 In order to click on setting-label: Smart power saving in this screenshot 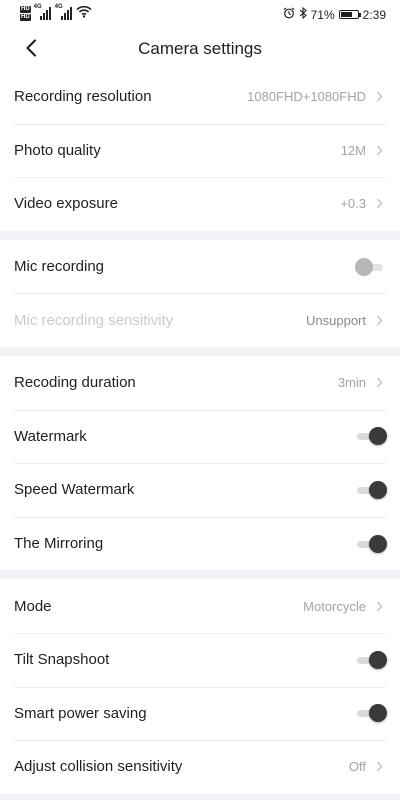, I will do `click(80, 713)`.